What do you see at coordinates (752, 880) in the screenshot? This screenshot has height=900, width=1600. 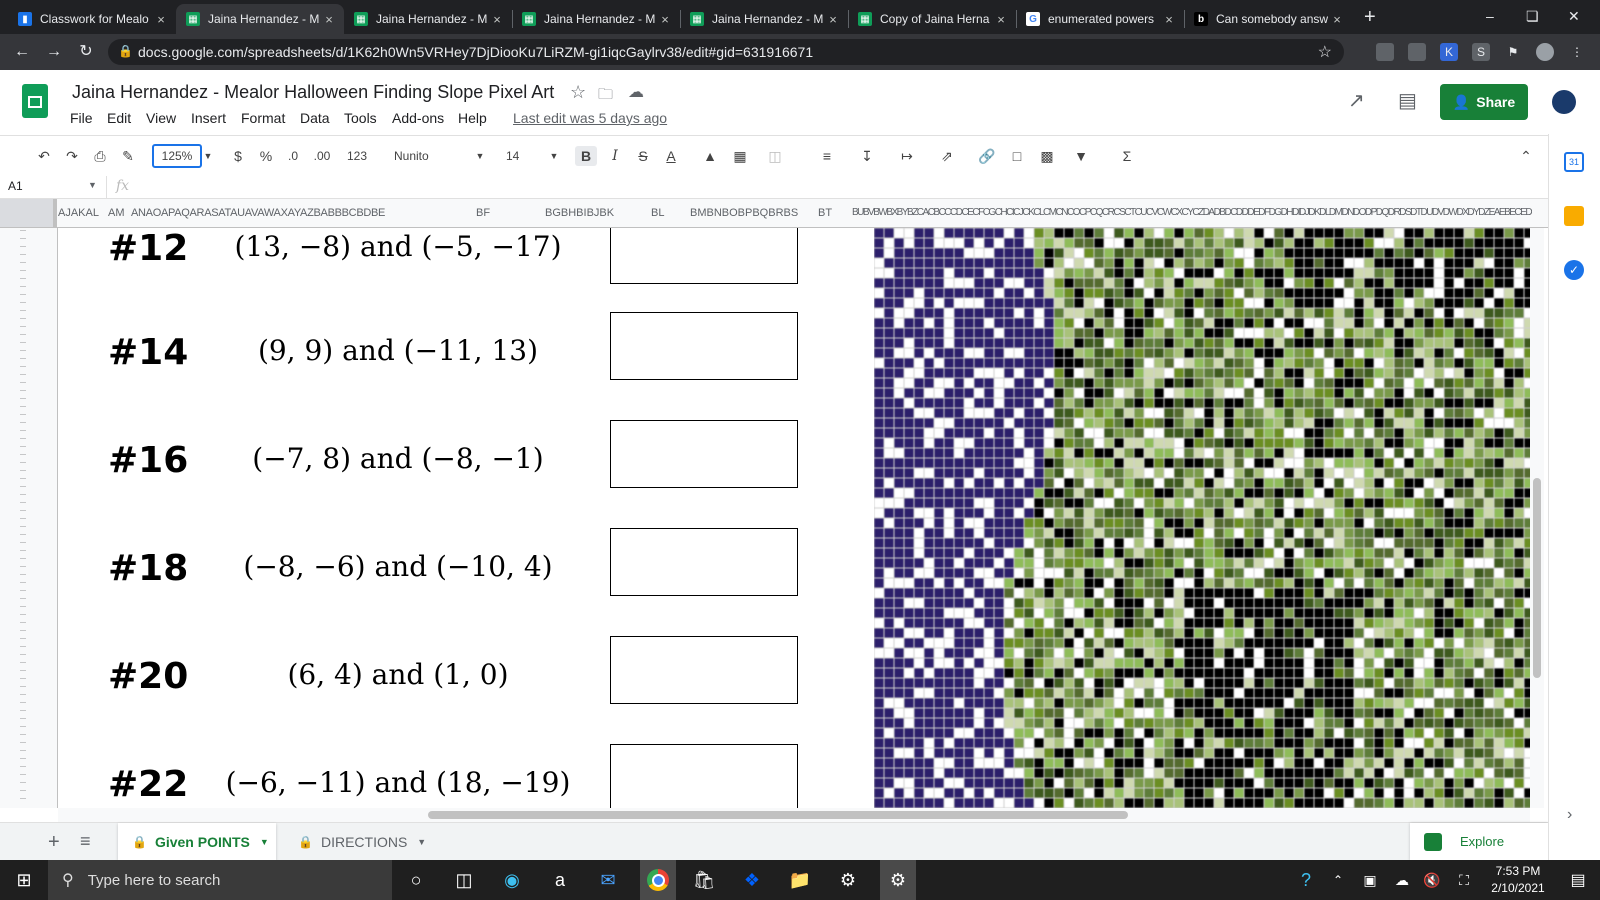 I see `dropbox-icon: ❖` at bounding box center [752, 880].